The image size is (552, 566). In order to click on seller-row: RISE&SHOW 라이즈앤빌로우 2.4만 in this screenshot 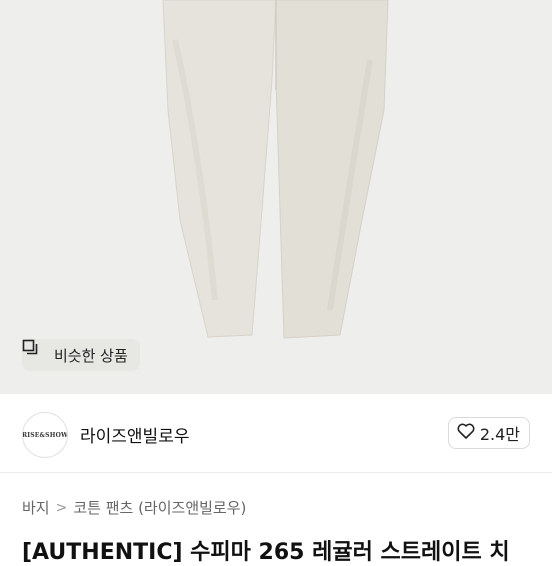, I will do `click(276, 433)`.